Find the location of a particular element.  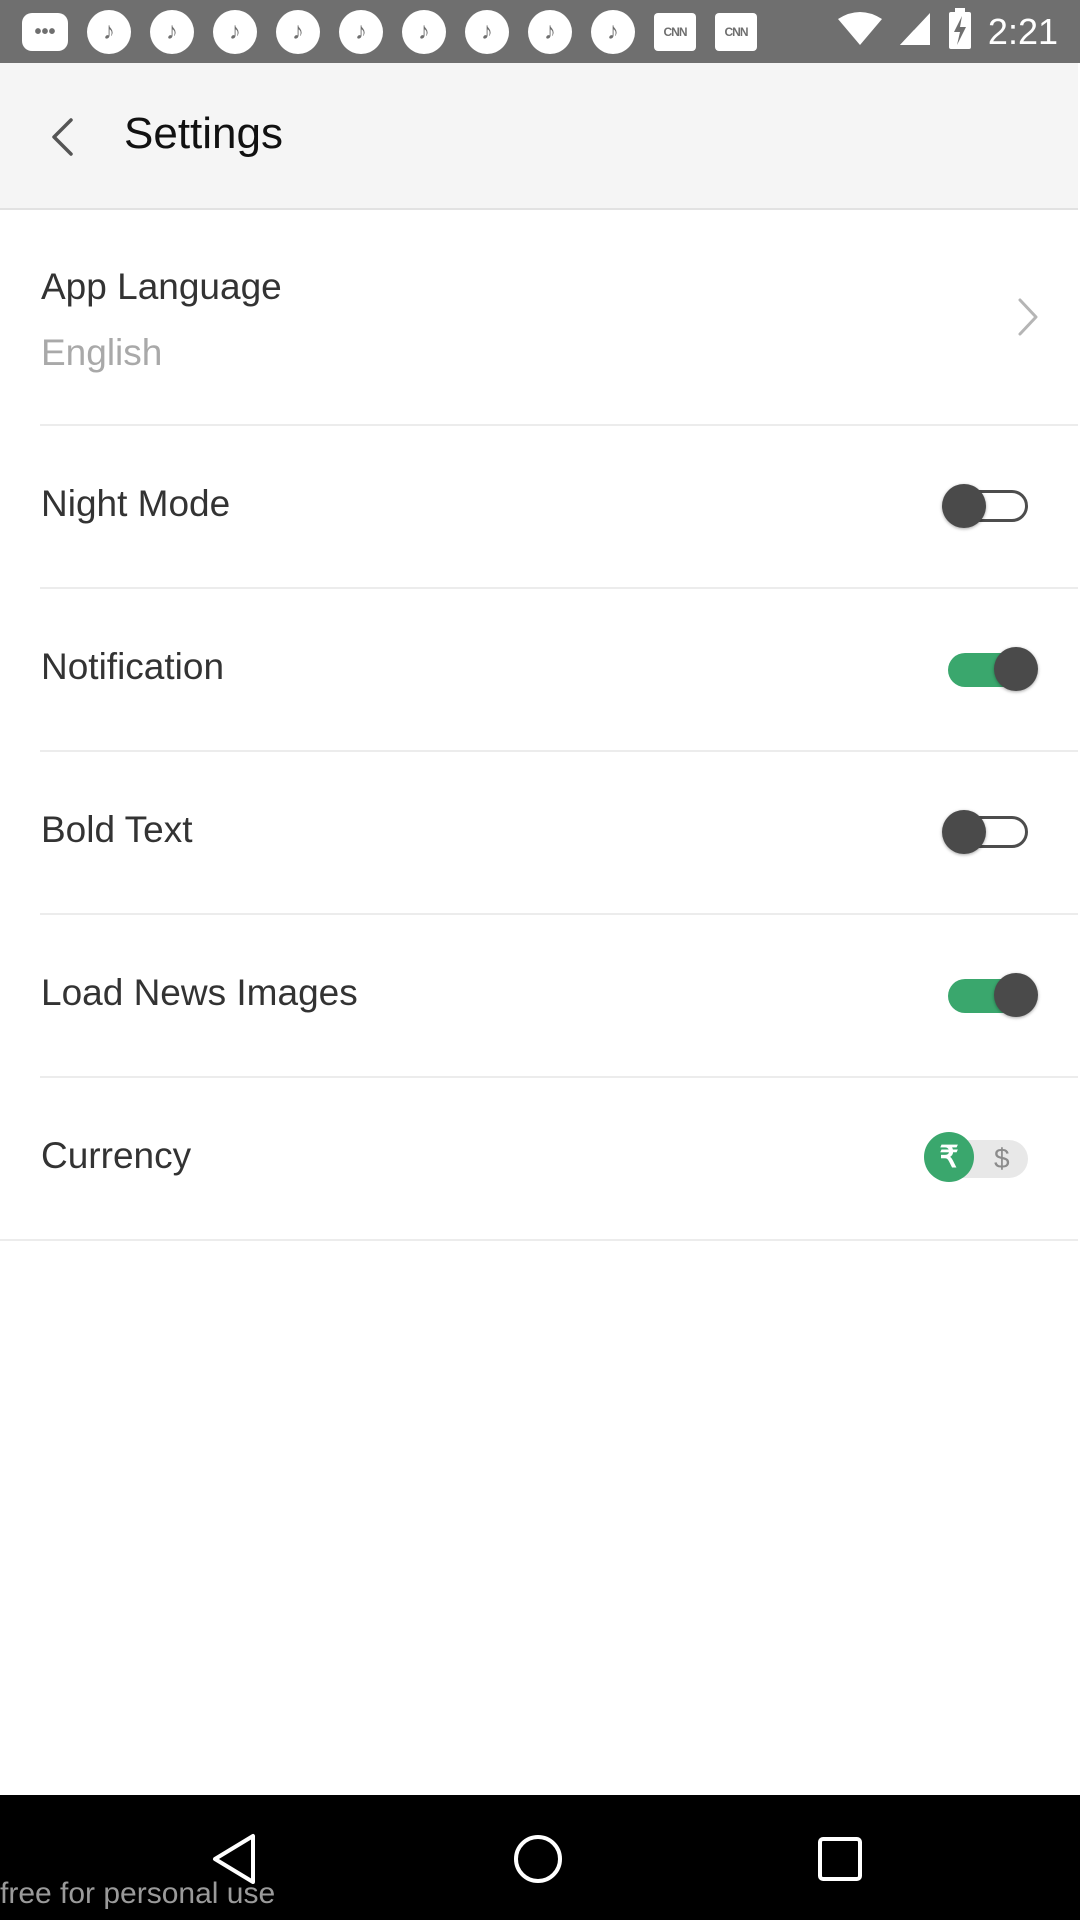

setting-label: Load News Images is located at coordinates (199, 992).